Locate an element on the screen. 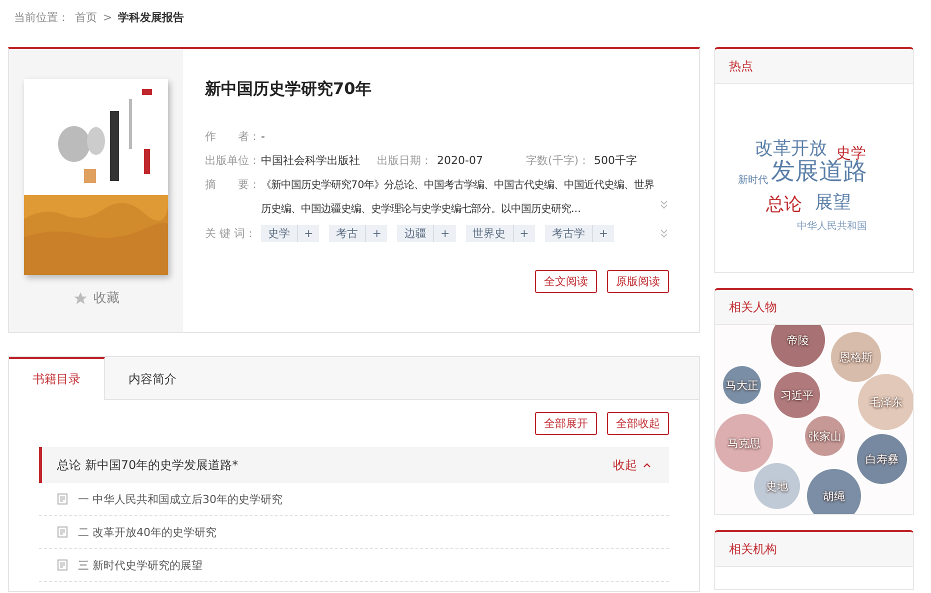 This screenshot has width=931, height=593. field-label: 关 键 词： is located at coordinates (231, 233).